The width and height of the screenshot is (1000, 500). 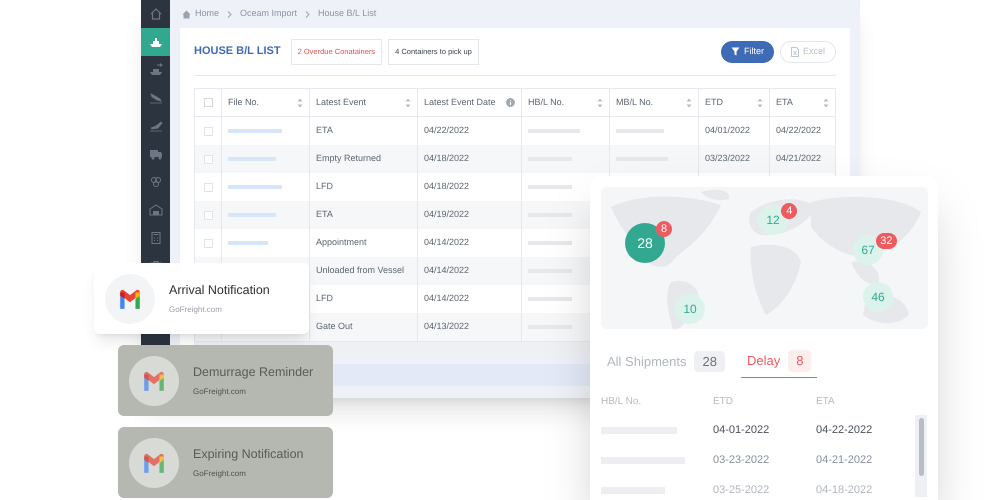 I want to click on table-cell-text: 04-01-2022, so click(x=741, y=430).